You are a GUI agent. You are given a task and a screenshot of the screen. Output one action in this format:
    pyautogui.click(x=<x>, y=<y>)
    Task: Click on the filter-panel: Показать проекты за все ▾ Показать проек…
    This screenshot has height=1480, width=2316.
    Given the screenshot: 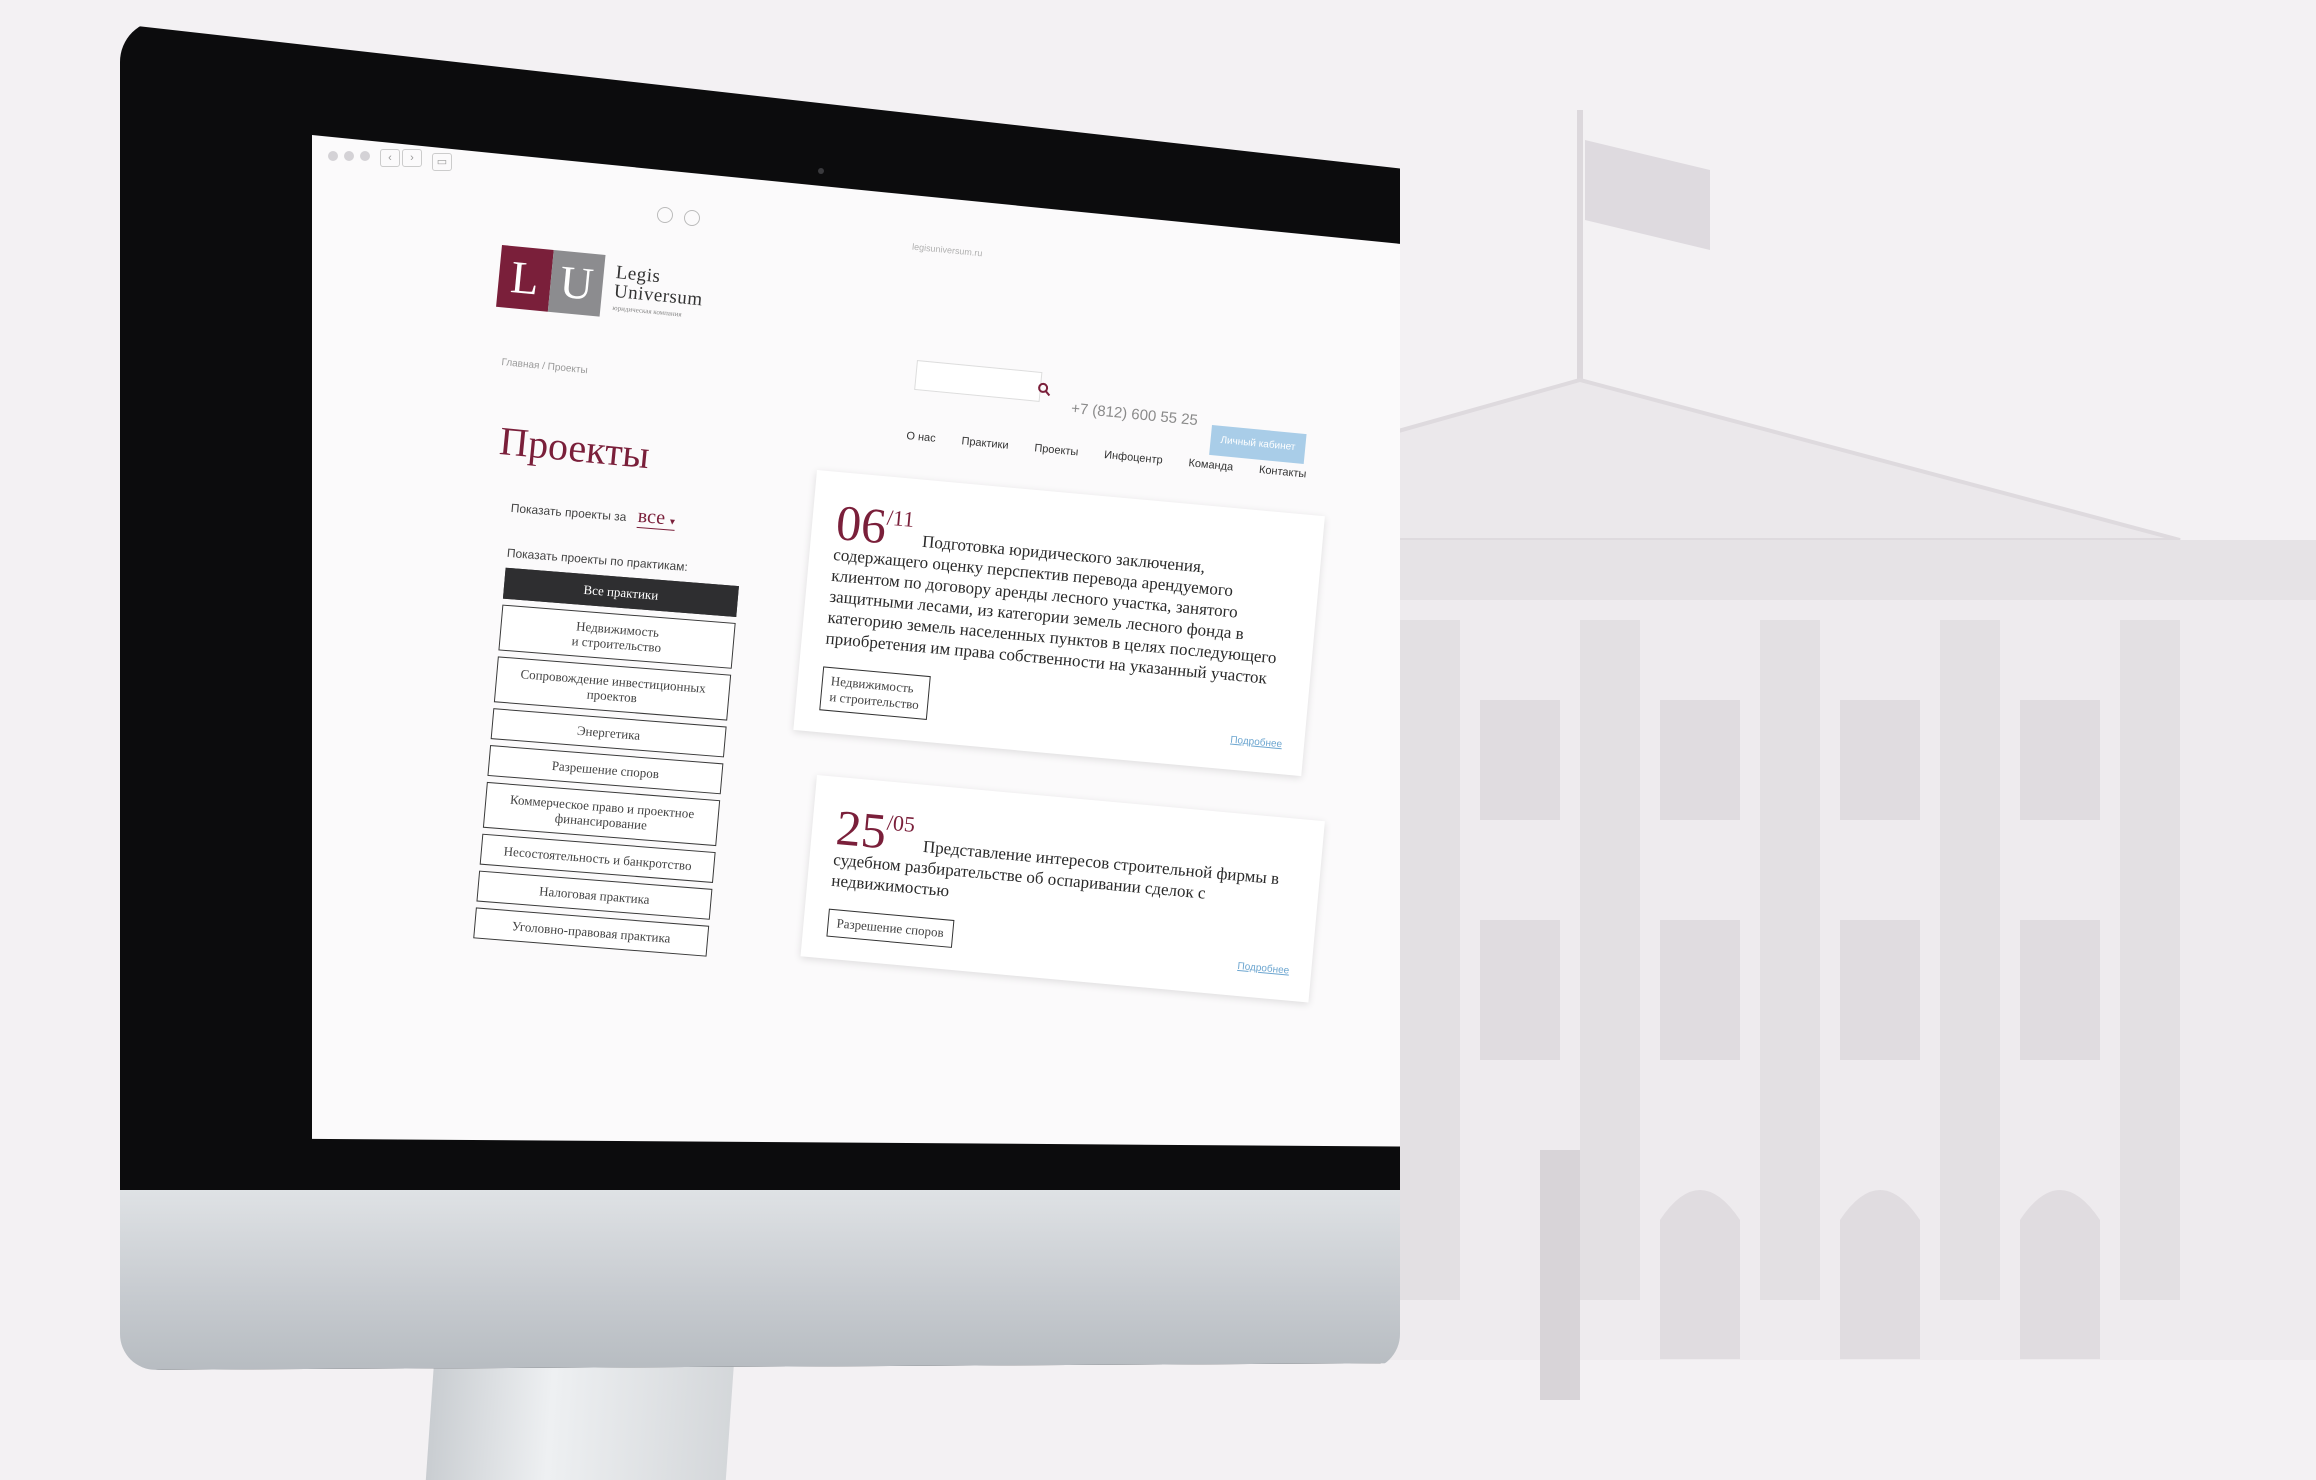 What is the action you would take?
    pyautogui.click(x=612, y=729)
    